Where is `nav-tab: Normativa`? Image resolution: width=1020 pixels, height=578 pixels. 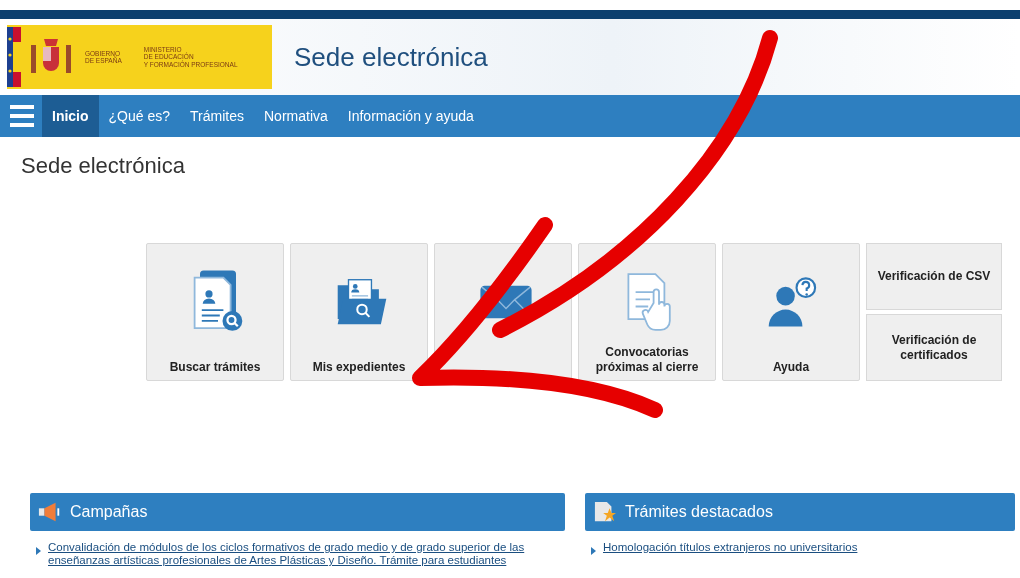 nav-tab: Normativa is located at coordinates (296, 116).